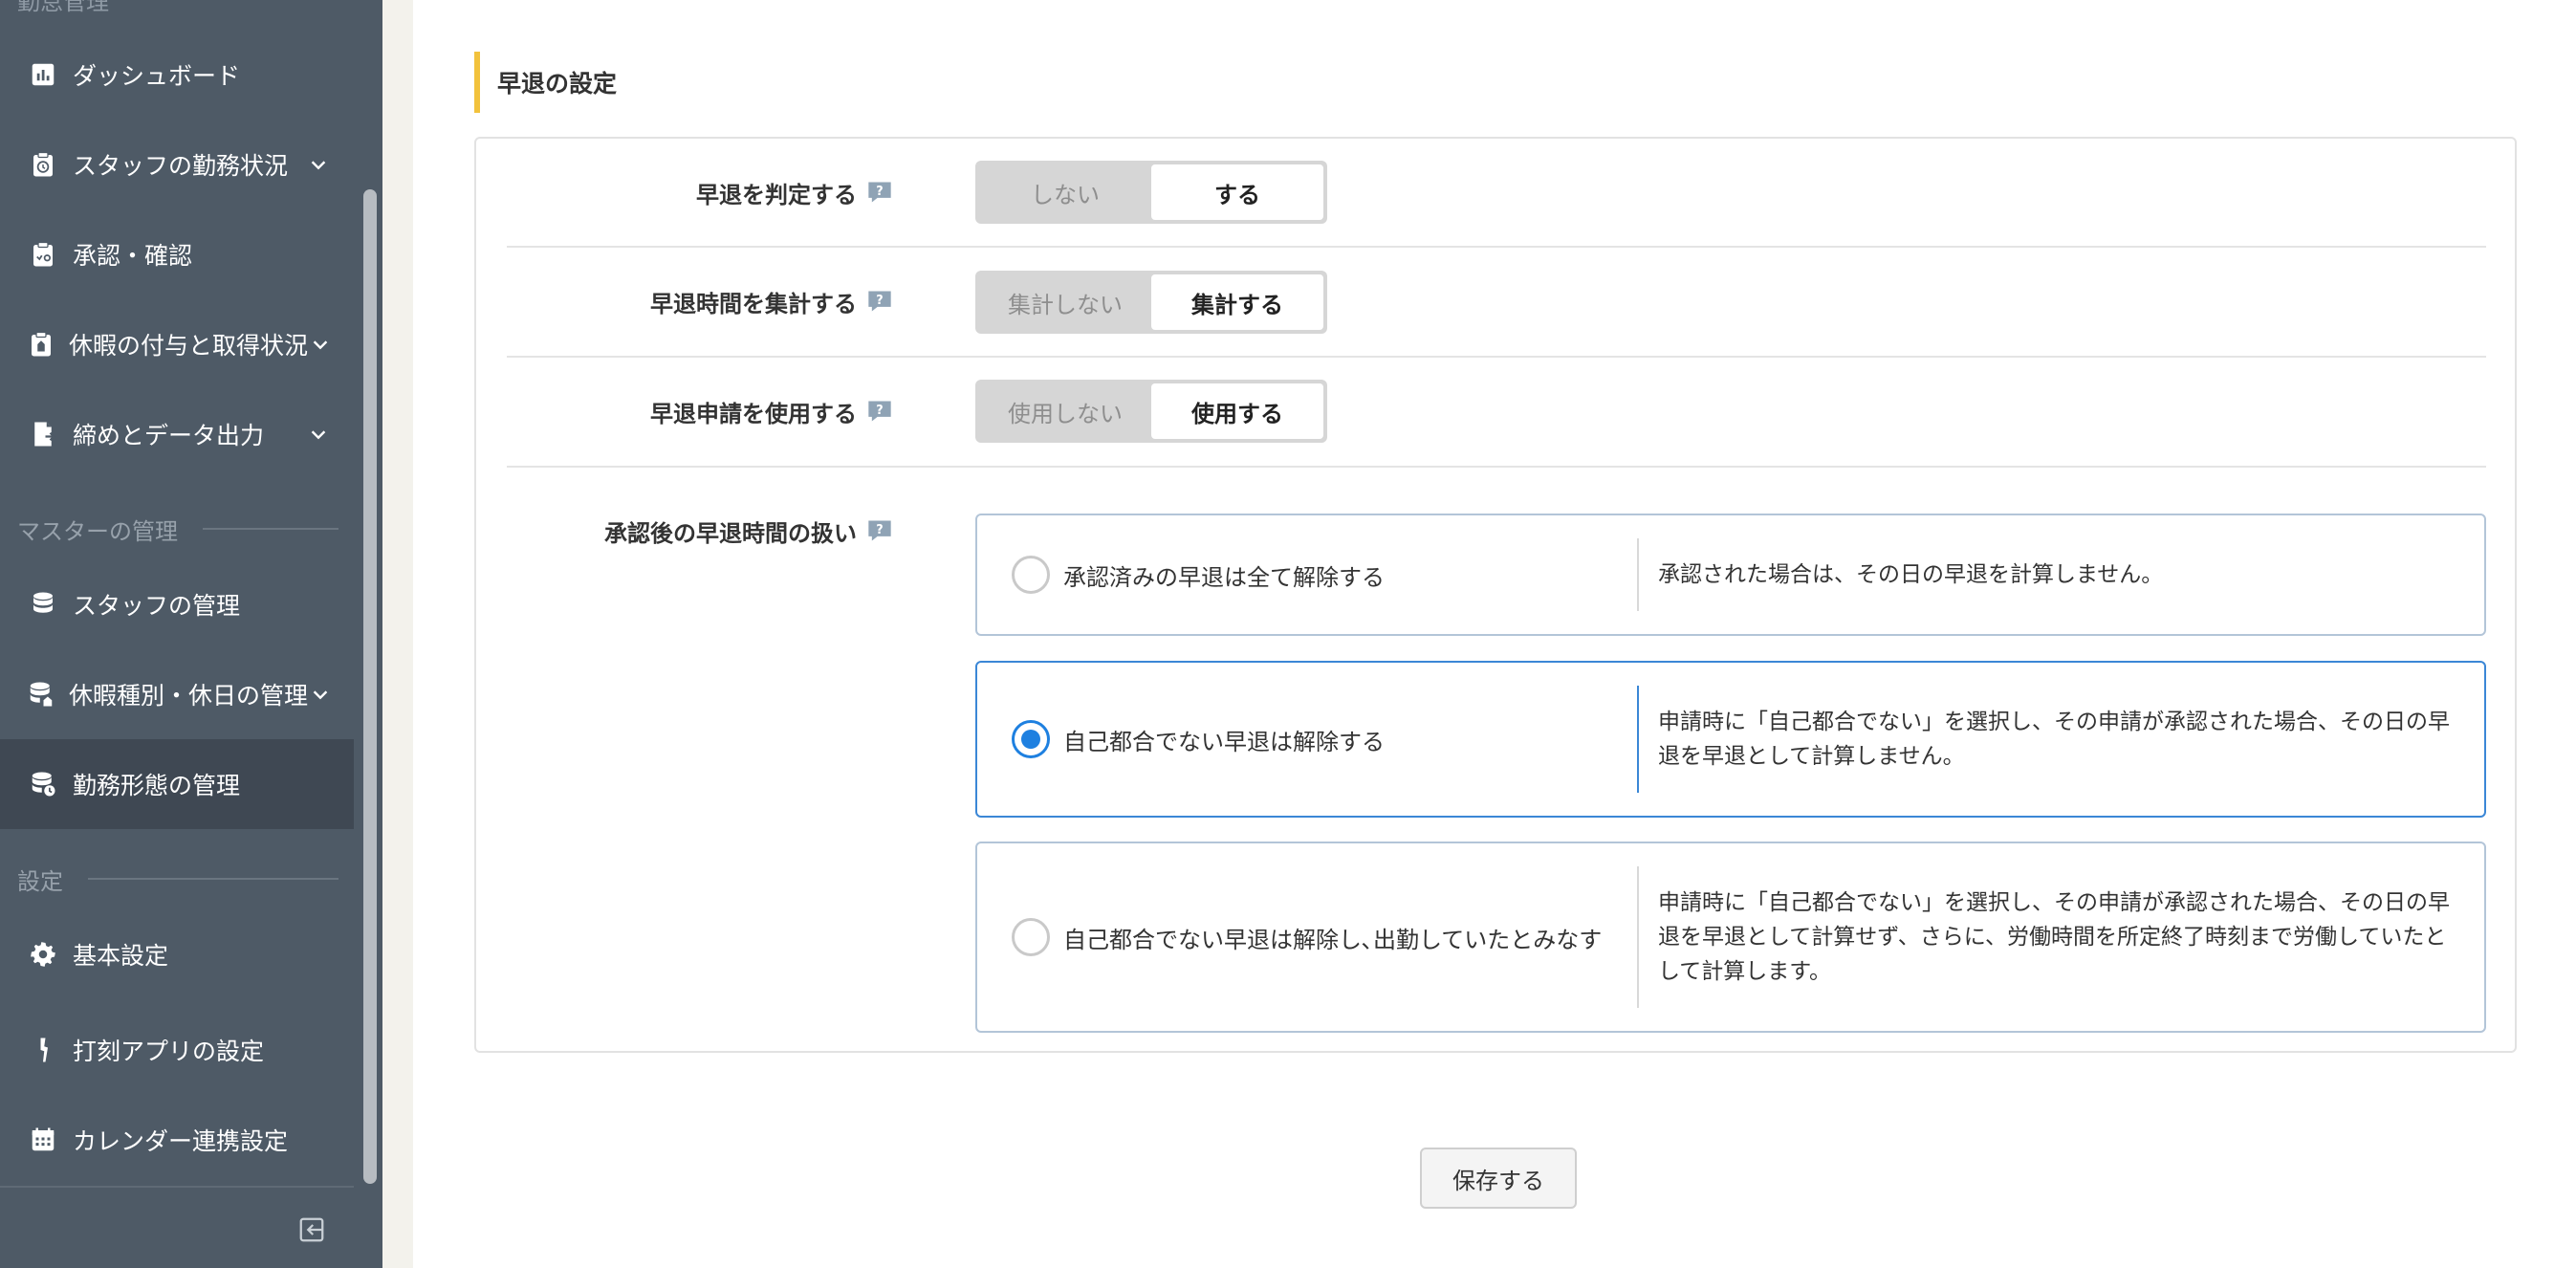 This screenshot has width=2576, height=1268. Describe the element at coordinates (177, 529) in the screenshot. I see `sidebar-section-master: マスターの管理` at that location.